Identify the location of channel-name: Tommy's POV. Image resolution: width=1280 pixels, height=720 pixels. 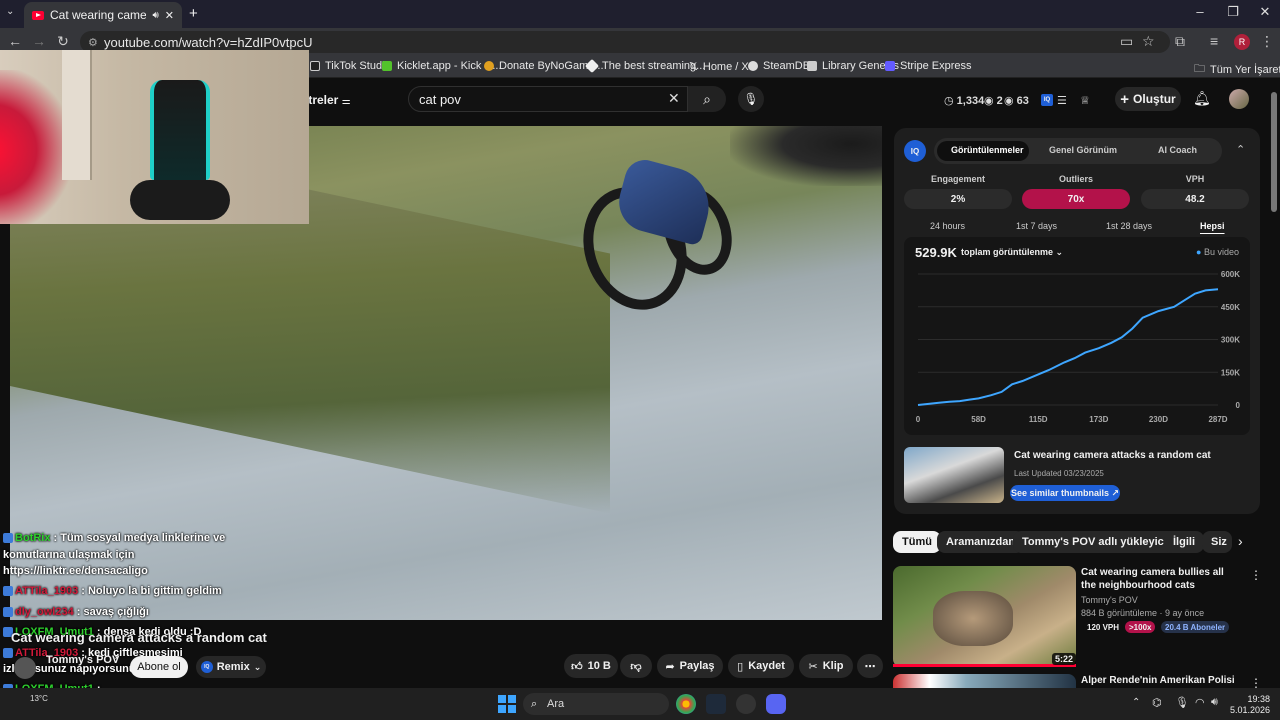
(82, 660).